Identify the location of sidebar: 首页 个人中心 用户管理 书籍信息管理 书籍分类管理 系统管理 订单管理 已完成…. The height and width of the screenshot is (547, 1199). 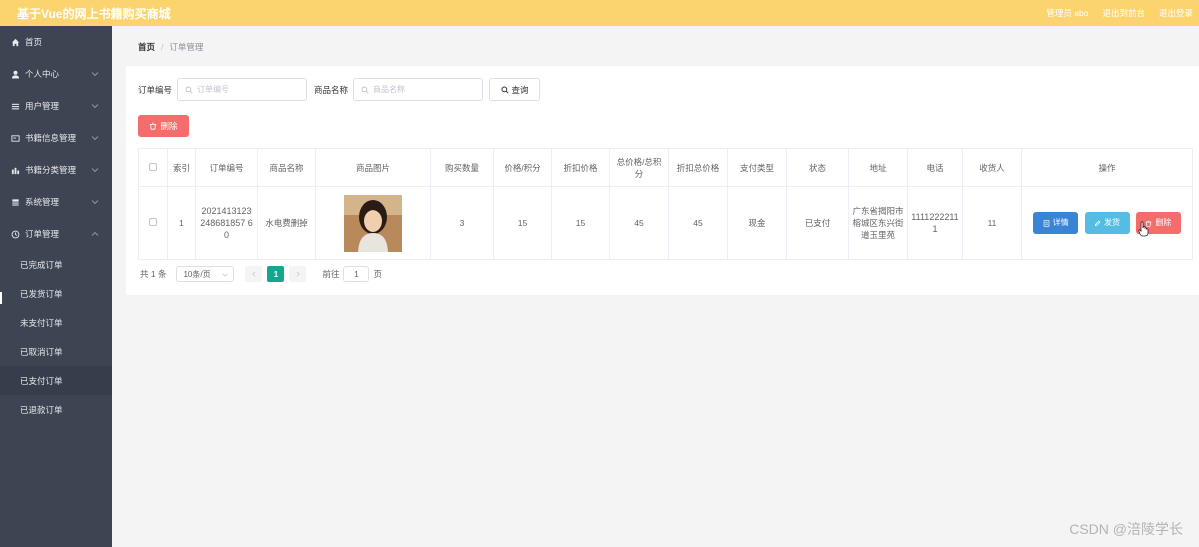
(56, 286).